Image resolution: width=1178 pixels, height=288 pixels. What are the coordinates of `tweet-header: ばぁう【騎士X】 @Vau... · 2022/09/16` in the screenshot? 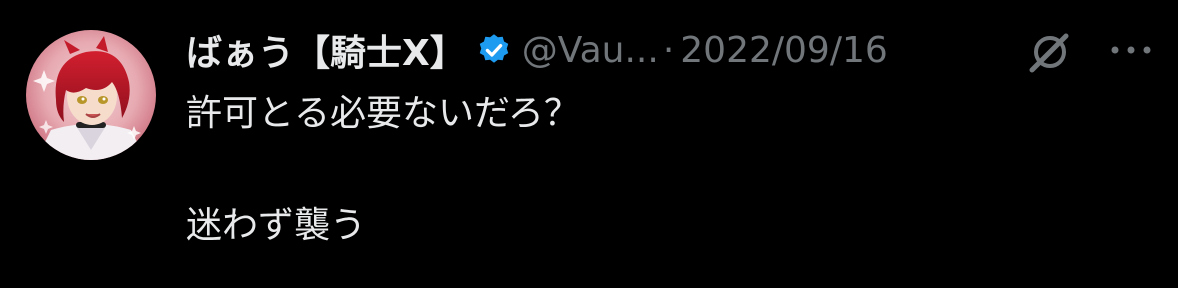 It's located at (537, 50).